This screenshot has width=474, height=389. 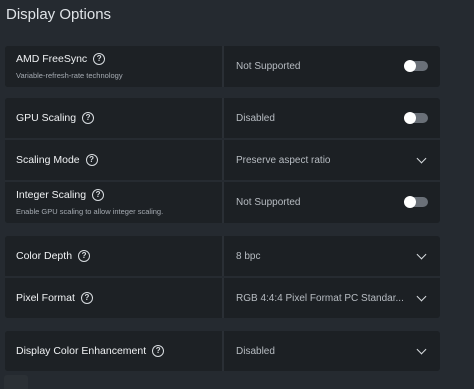 I want to click on page-title: Display Options, so click(x=59, y=14).